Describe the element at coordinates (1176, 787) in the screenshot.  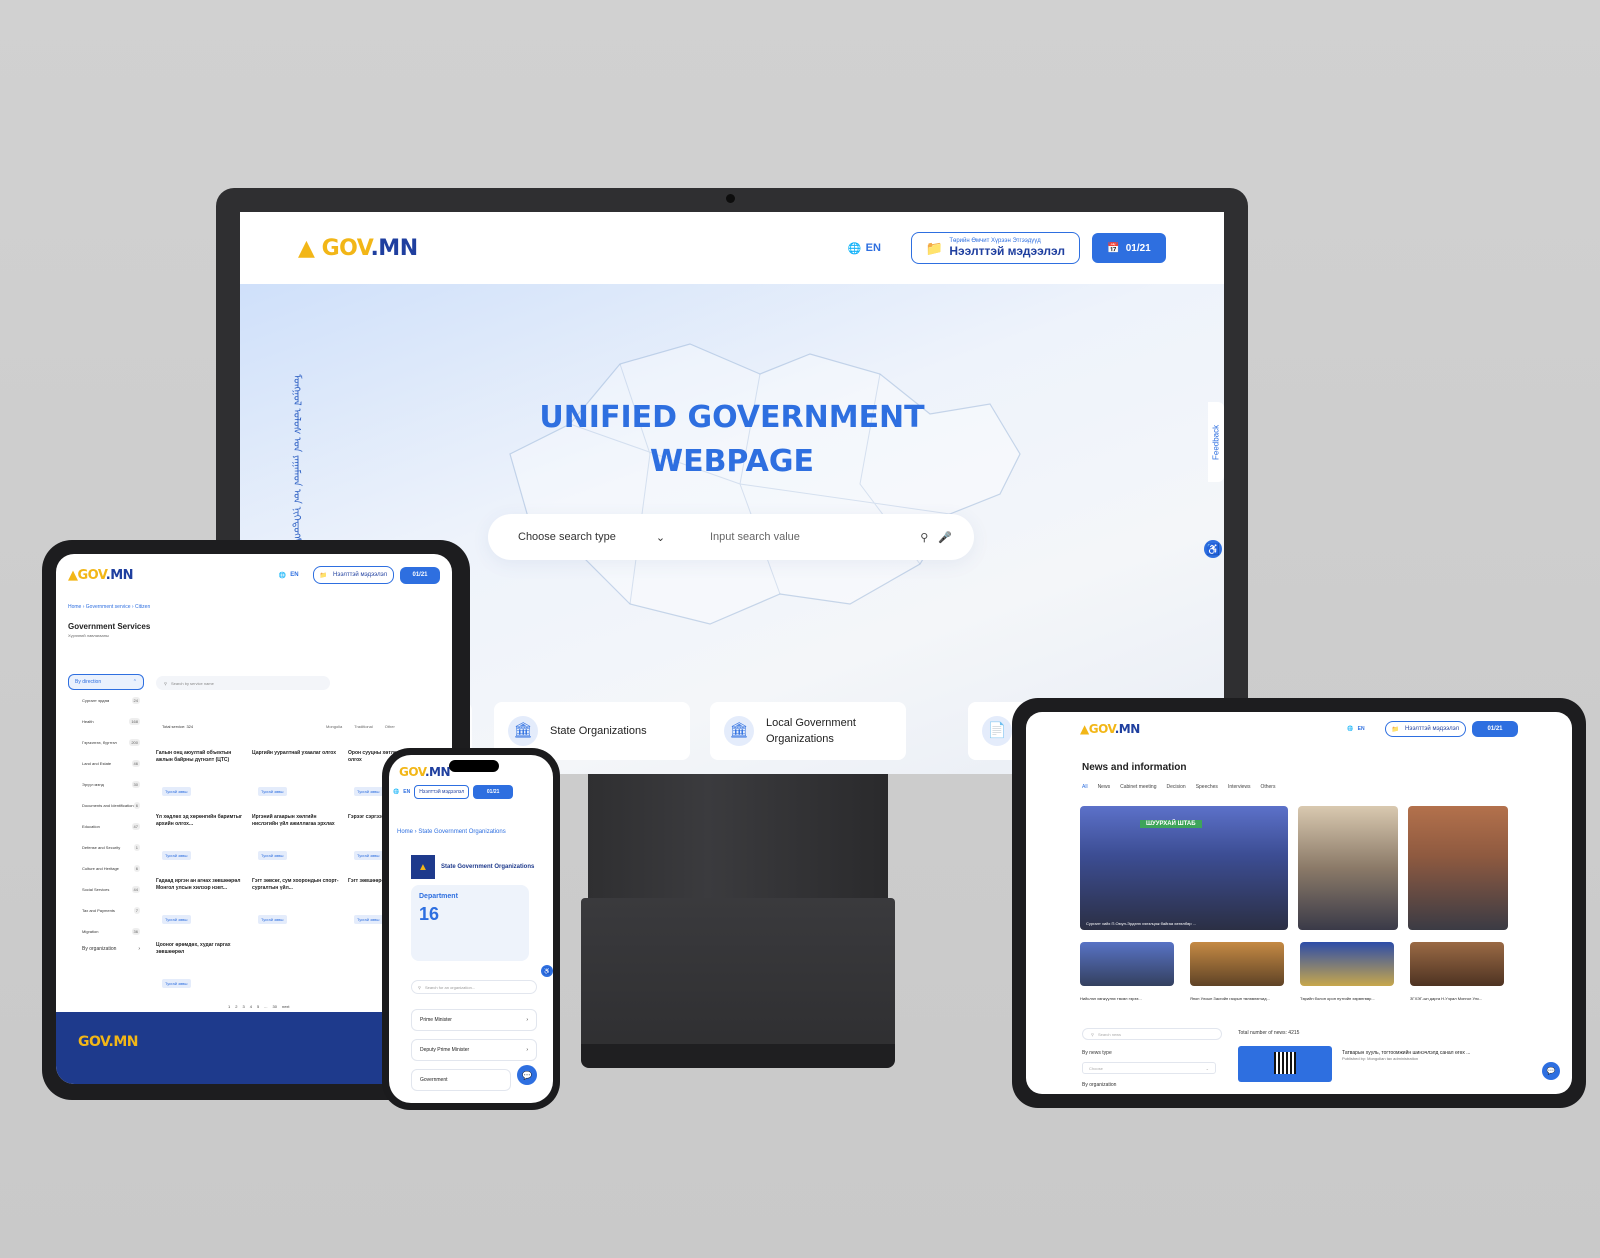
I see `tab-decision: Decision` at that location.